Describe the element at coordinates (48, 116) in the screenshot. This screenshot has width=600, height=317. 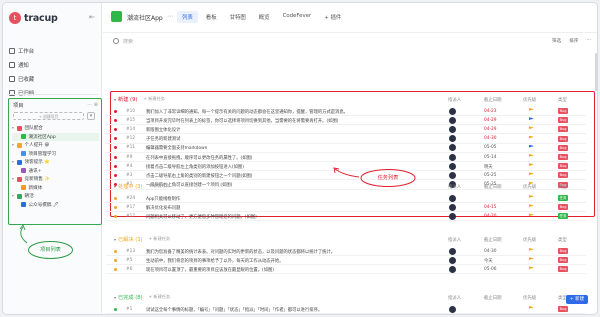
I see `add-project-button: + 创建项目` at that location.